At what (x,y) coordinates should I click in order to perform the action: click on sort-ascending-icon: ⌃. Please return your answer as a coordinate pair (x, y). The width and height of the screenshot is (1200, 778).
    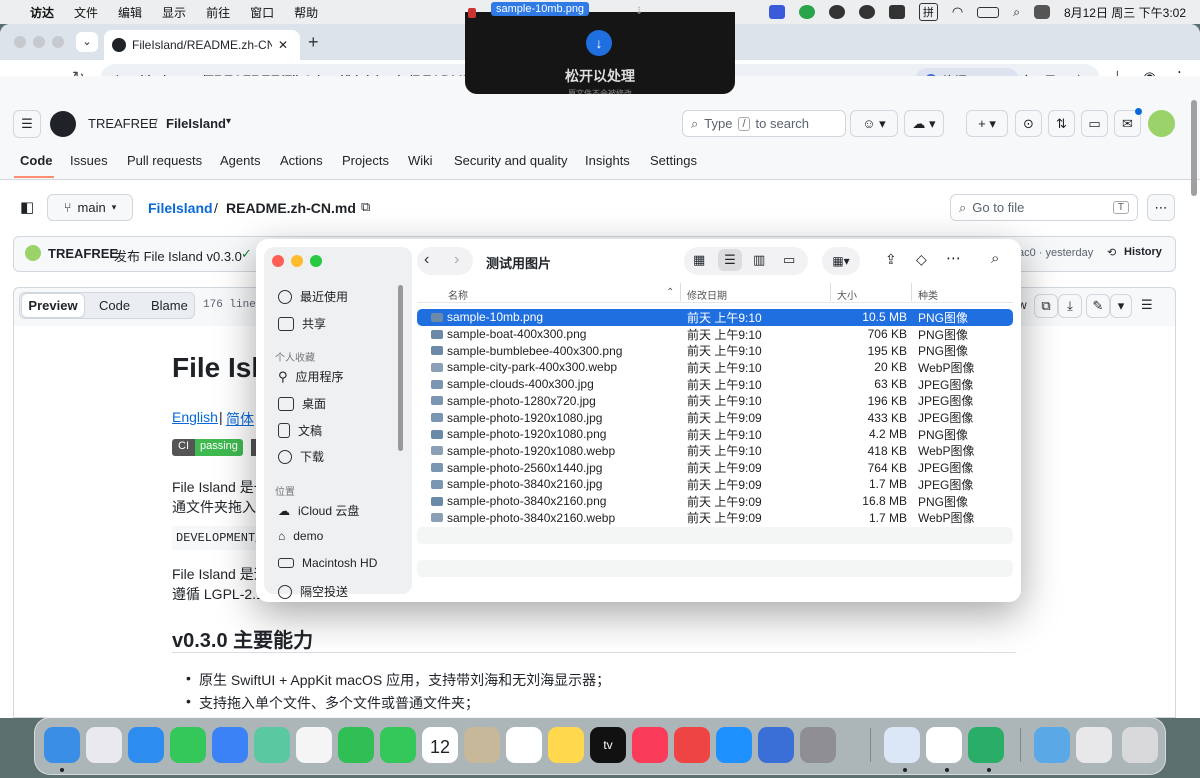
    Looking at the image, I should click on (670, 292).